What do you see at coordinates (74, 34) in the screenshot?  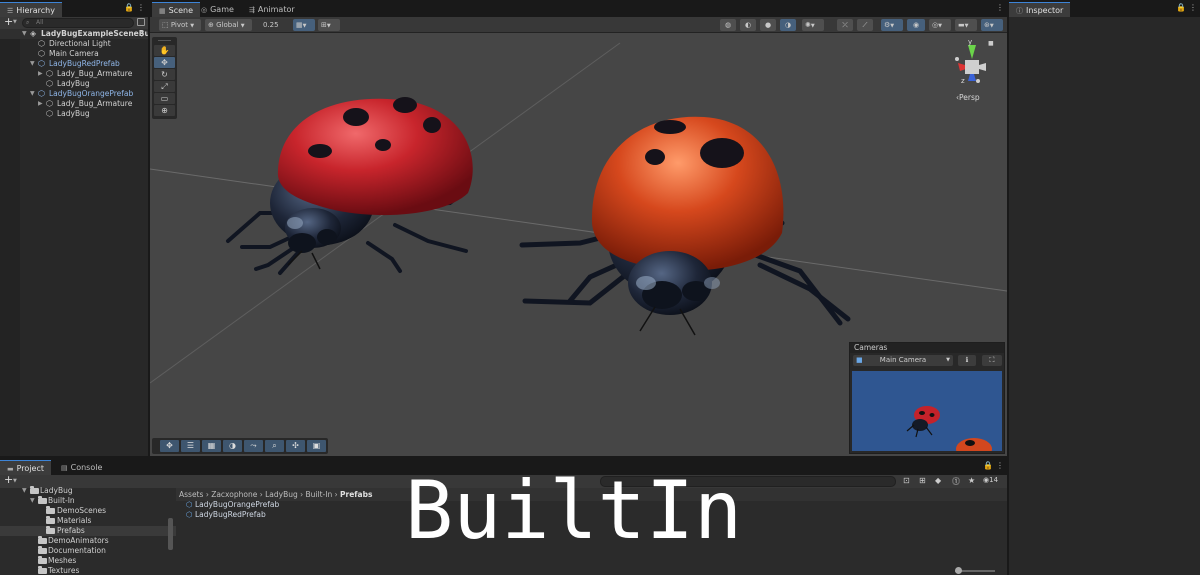 I see `hierarchy-item-scene: ▼ ◈ LadyBugExampleSceneBu ⋮` at bounding box center [74, 34].